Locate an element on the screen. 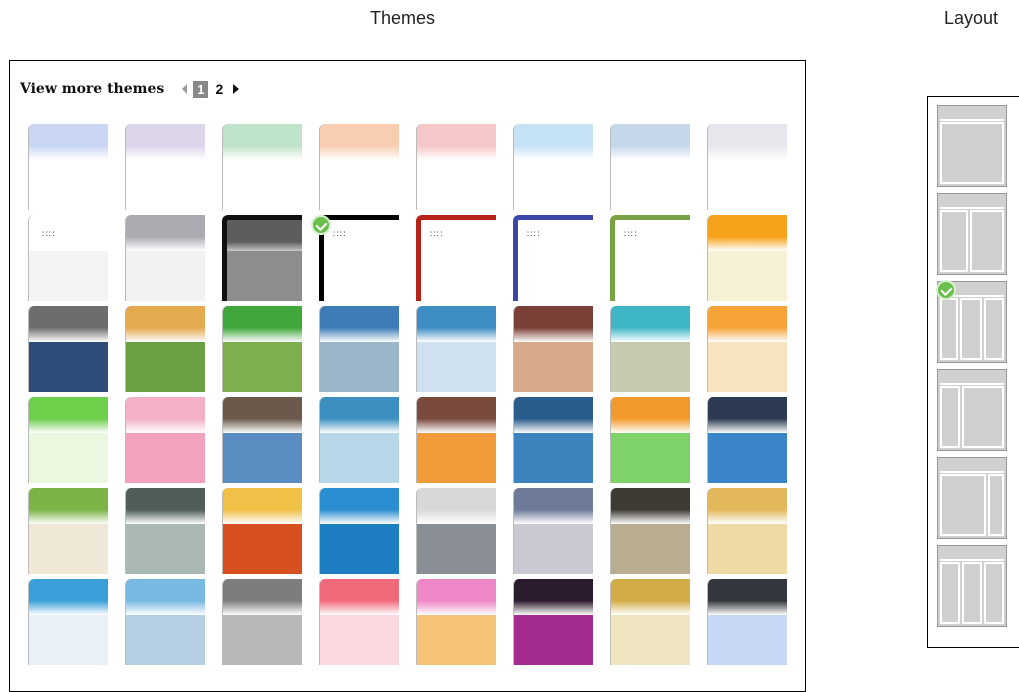  theme-thumb-blue-edge: ∷∷ is located at coordinates (549, 258).